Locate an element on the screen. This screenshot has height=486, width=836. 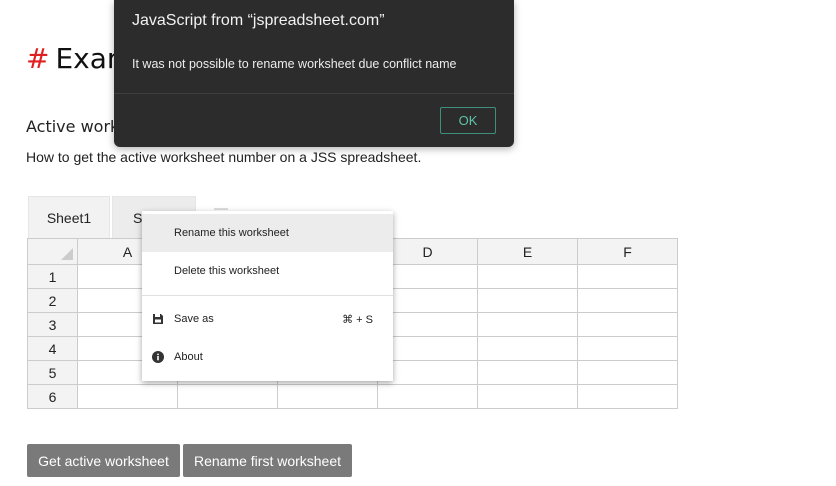
section-heading: Active work is located at coordinates (73, 126).